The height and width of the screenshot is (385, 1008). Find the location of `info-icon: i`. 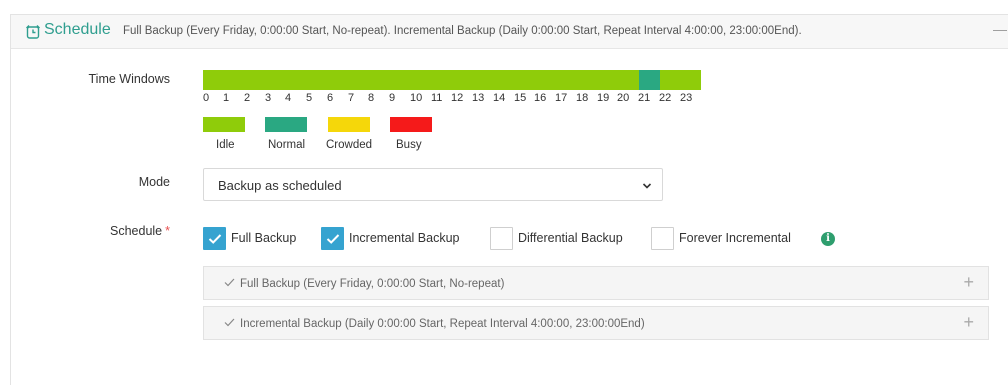

info-icon: i is located at coordinates (828, 239).